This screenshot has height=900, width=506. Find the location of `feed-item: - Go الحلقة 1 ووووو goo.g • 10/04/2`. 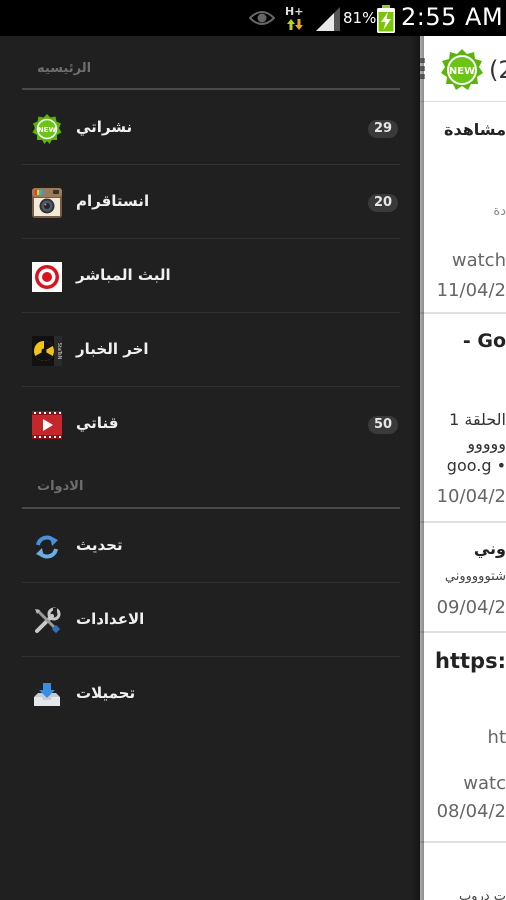

feed-item: - Go الحلقة 1 ووووو goo.g • 10/04/2 is located at coordinates (463, 418).